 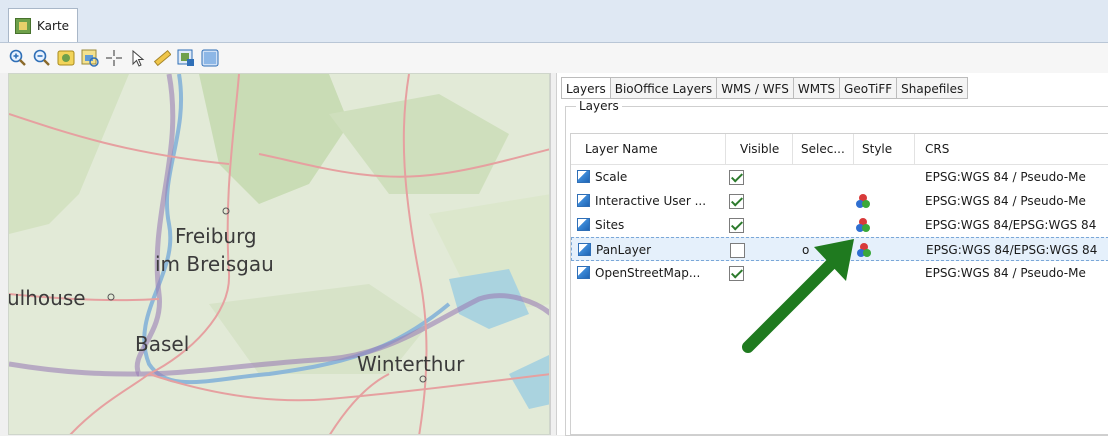 What do you see at coordinates (868, 88) in the screenshot?
I see `tab-geotiff: GeoTiFF` at bounding box center [868, 88].